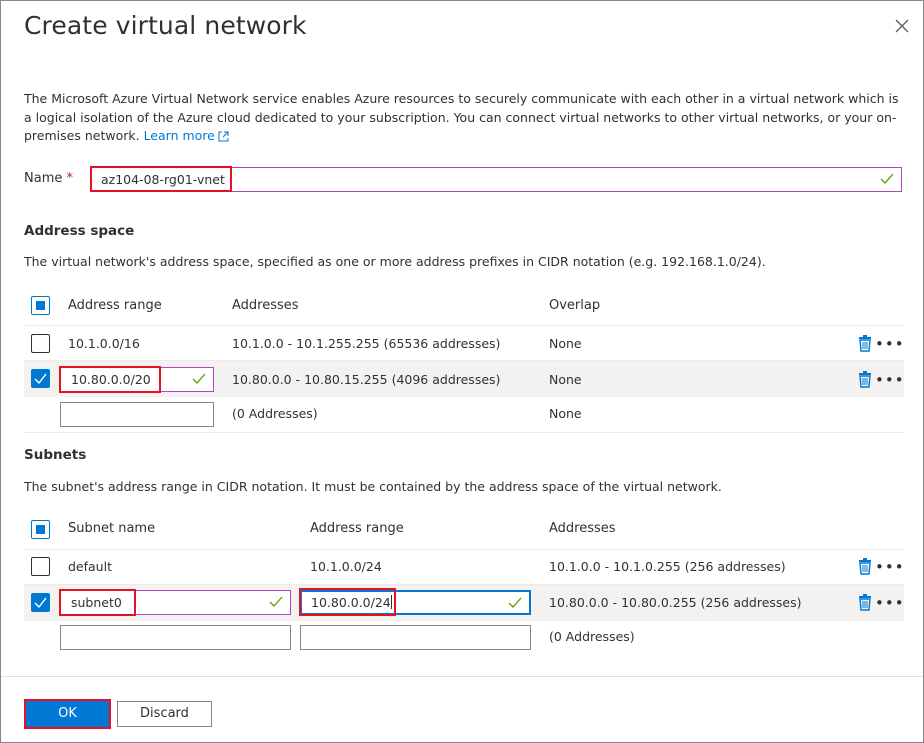 This screenshot has width=924, height=743. What do you see at coordinates (592, 636) in the screenshot?
I see `subnet-addresses-cell: (0 Addresses)` at bounding box center [592, 636].